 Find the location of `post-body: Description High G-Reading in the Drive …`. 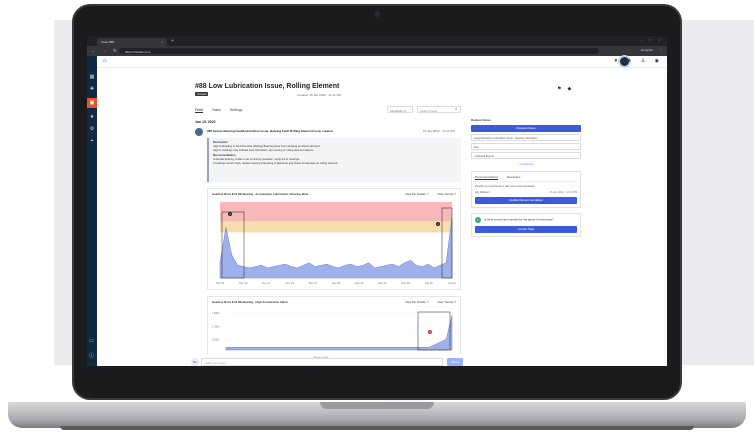

post-body: Description High G-Reading in the Drive … is located at coordinates (334, 160).